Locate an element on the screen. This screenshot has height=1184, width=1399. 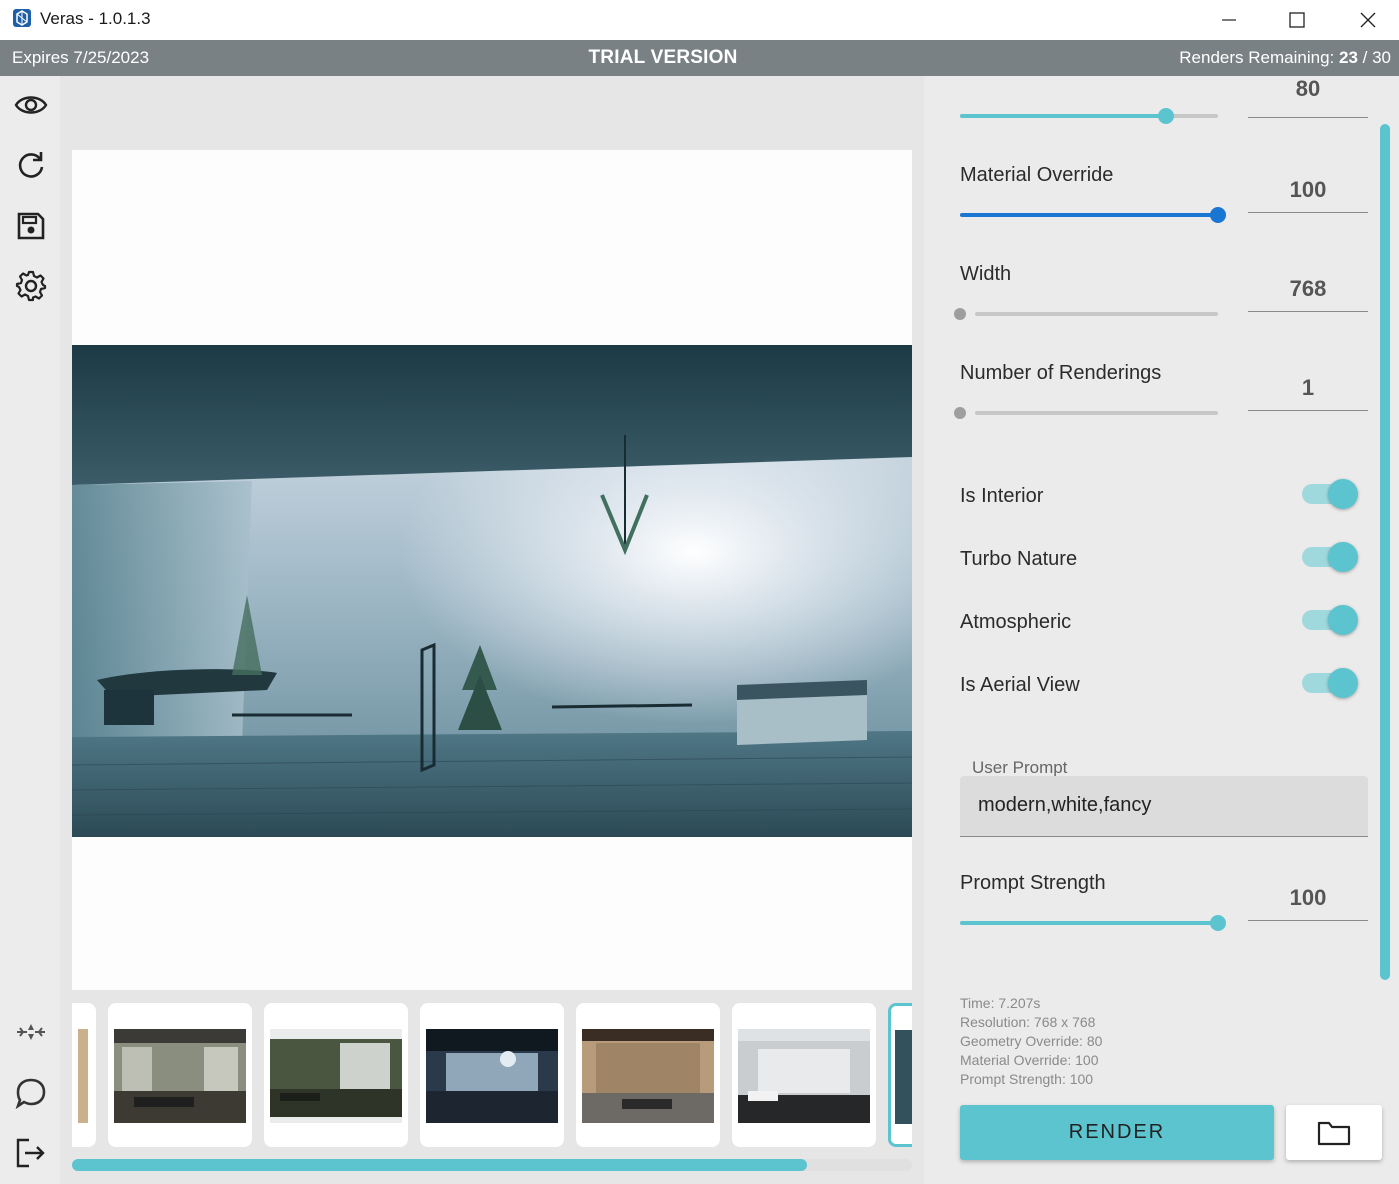
folder-icon is located at coordinates (1334, 1133).